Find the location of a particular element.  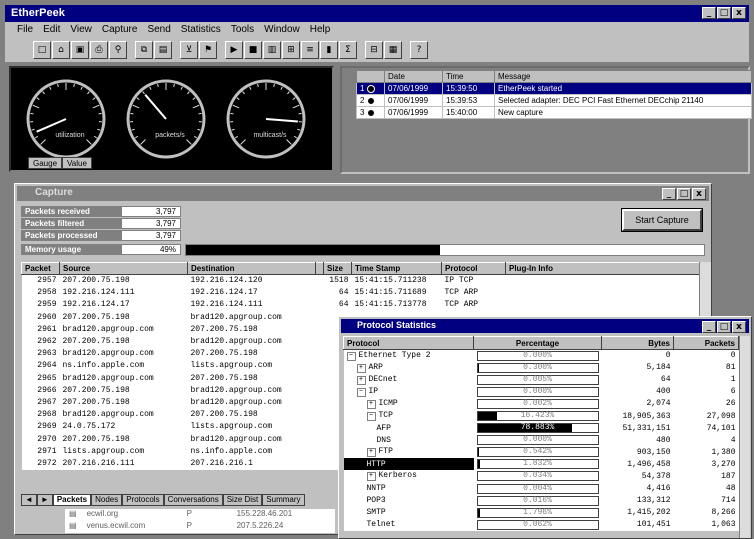

pkt-col-protocol: Protocol is located at coordinates (473, 268).